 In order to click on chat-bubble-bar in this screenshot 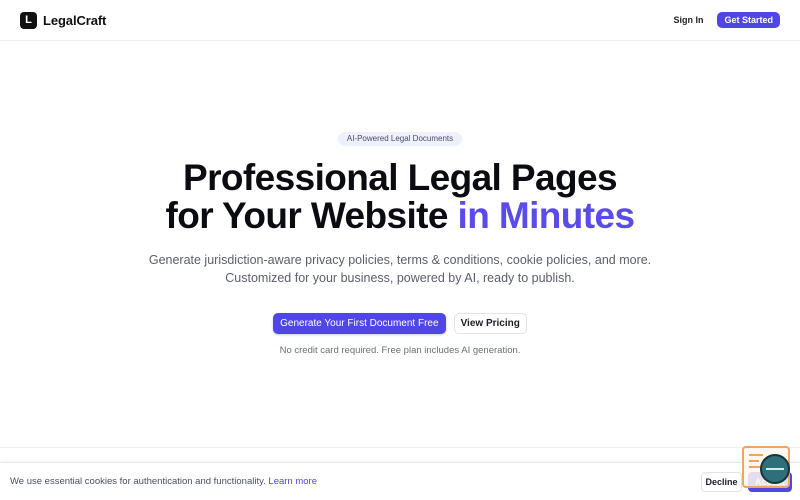, I will do `click(775, 469)`.